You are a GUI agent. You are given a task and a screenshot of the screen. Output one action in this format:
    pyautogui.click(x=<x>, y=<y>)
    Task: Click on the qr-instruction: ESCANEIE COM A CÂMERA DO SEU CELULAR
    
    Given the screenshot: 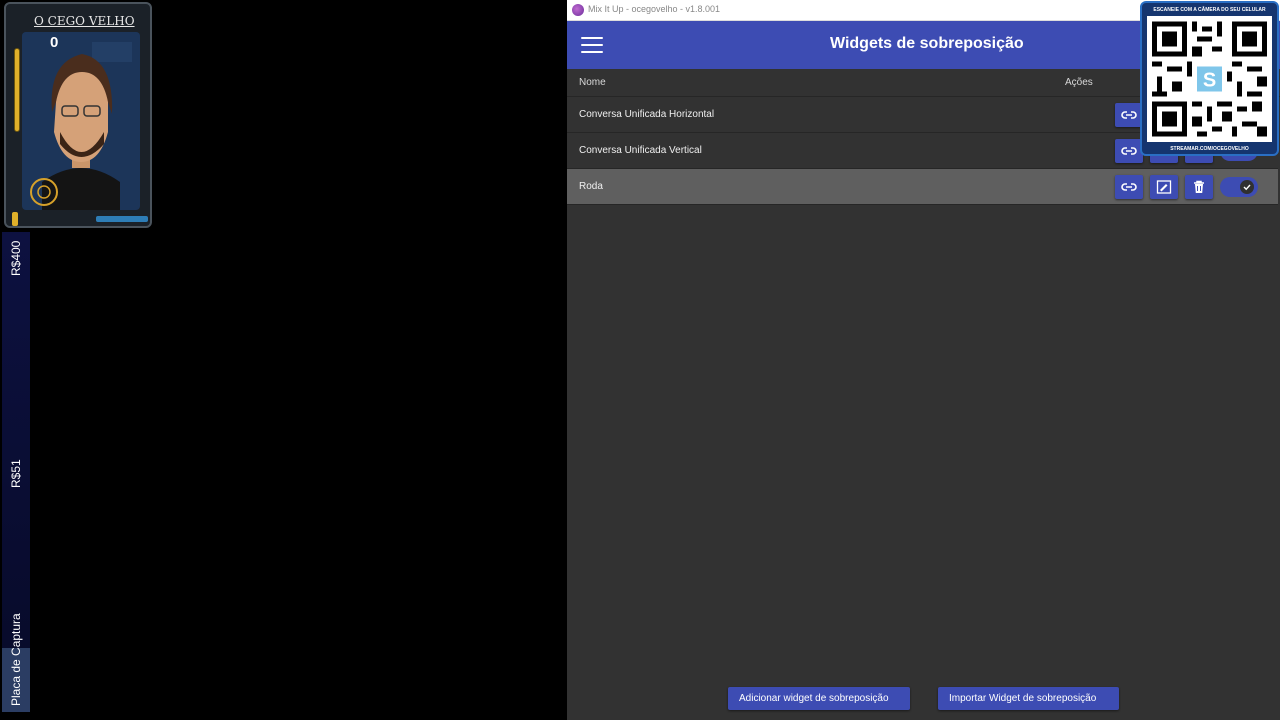 What is the action you would take?
    pyautogui.click(x=1209, y=10)
    